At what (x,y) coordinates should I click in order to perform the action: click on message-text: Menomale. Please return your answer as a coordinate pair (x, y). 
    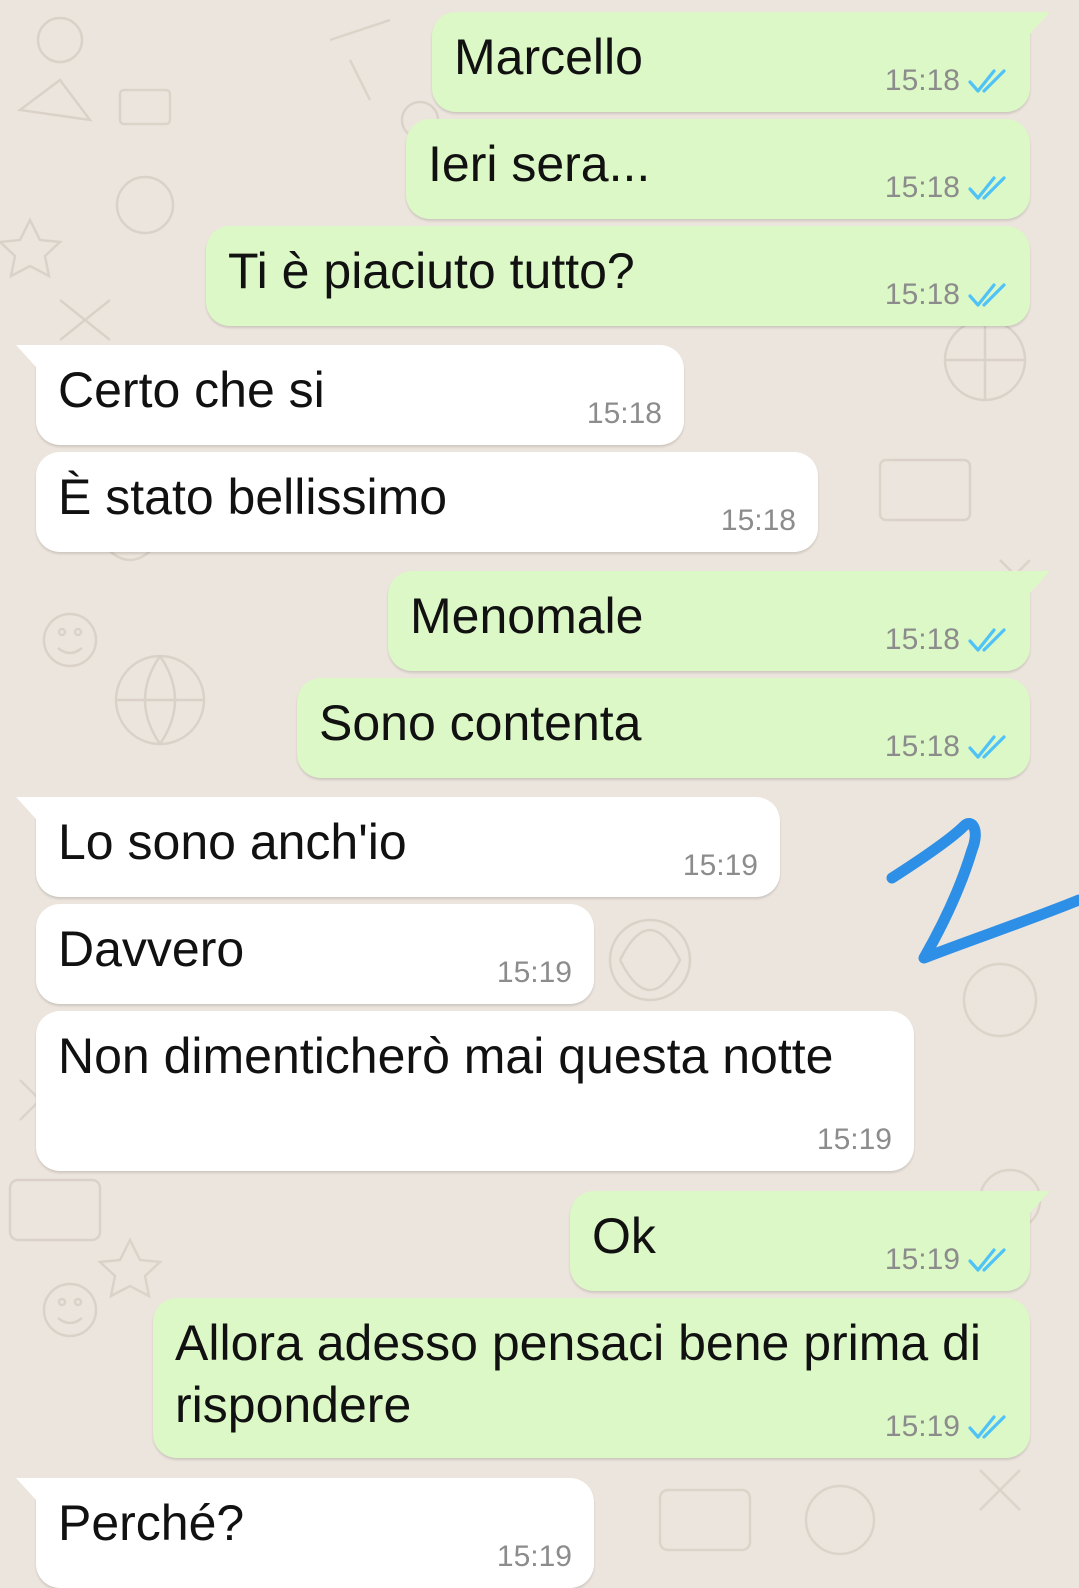
    Looking at the image, I should click on (527, 616).